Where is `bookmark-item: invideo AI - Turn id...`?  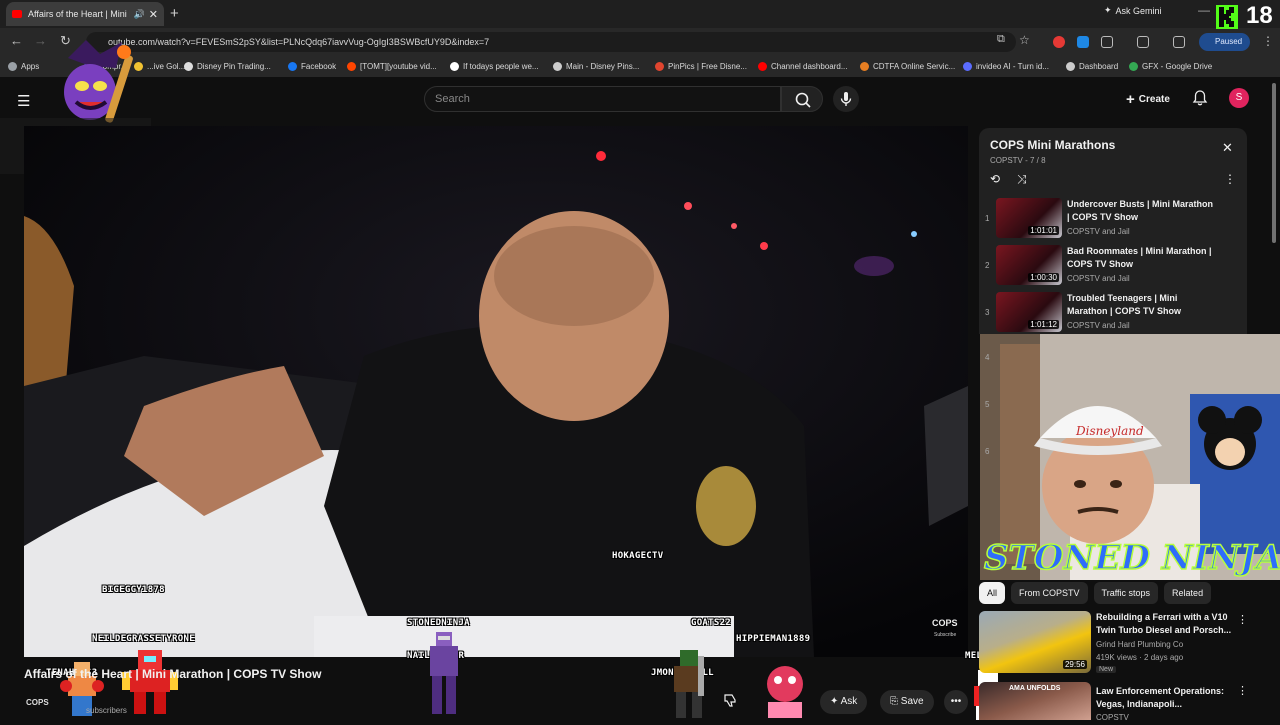
bookmark-item: invideo AI - Turn id... is located at coordinates (1006, 66).